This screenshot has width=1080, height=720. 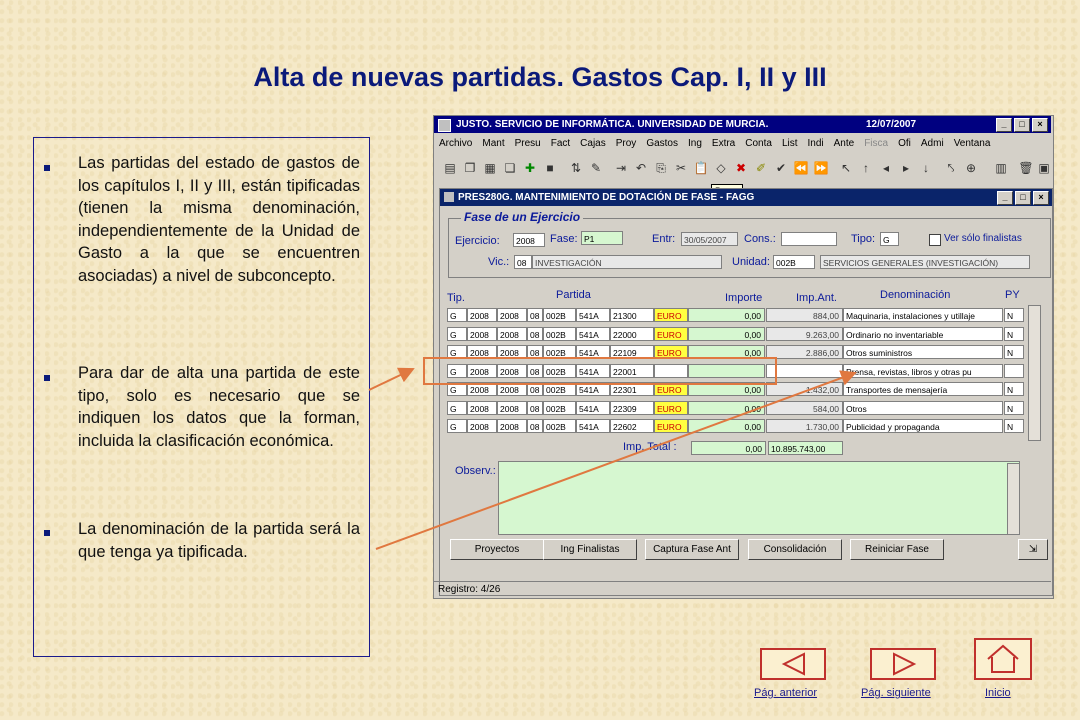 I want to click on menu-conta: Conta, so click(x=758, y=143).